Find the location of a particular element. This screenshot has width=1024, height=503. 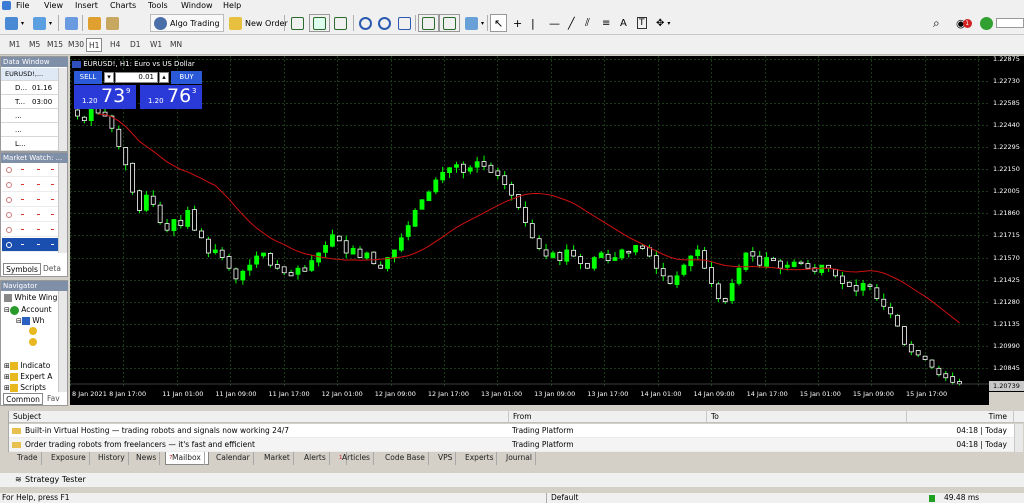

channel-button: ⫽ is located at coordinates (587, 23).